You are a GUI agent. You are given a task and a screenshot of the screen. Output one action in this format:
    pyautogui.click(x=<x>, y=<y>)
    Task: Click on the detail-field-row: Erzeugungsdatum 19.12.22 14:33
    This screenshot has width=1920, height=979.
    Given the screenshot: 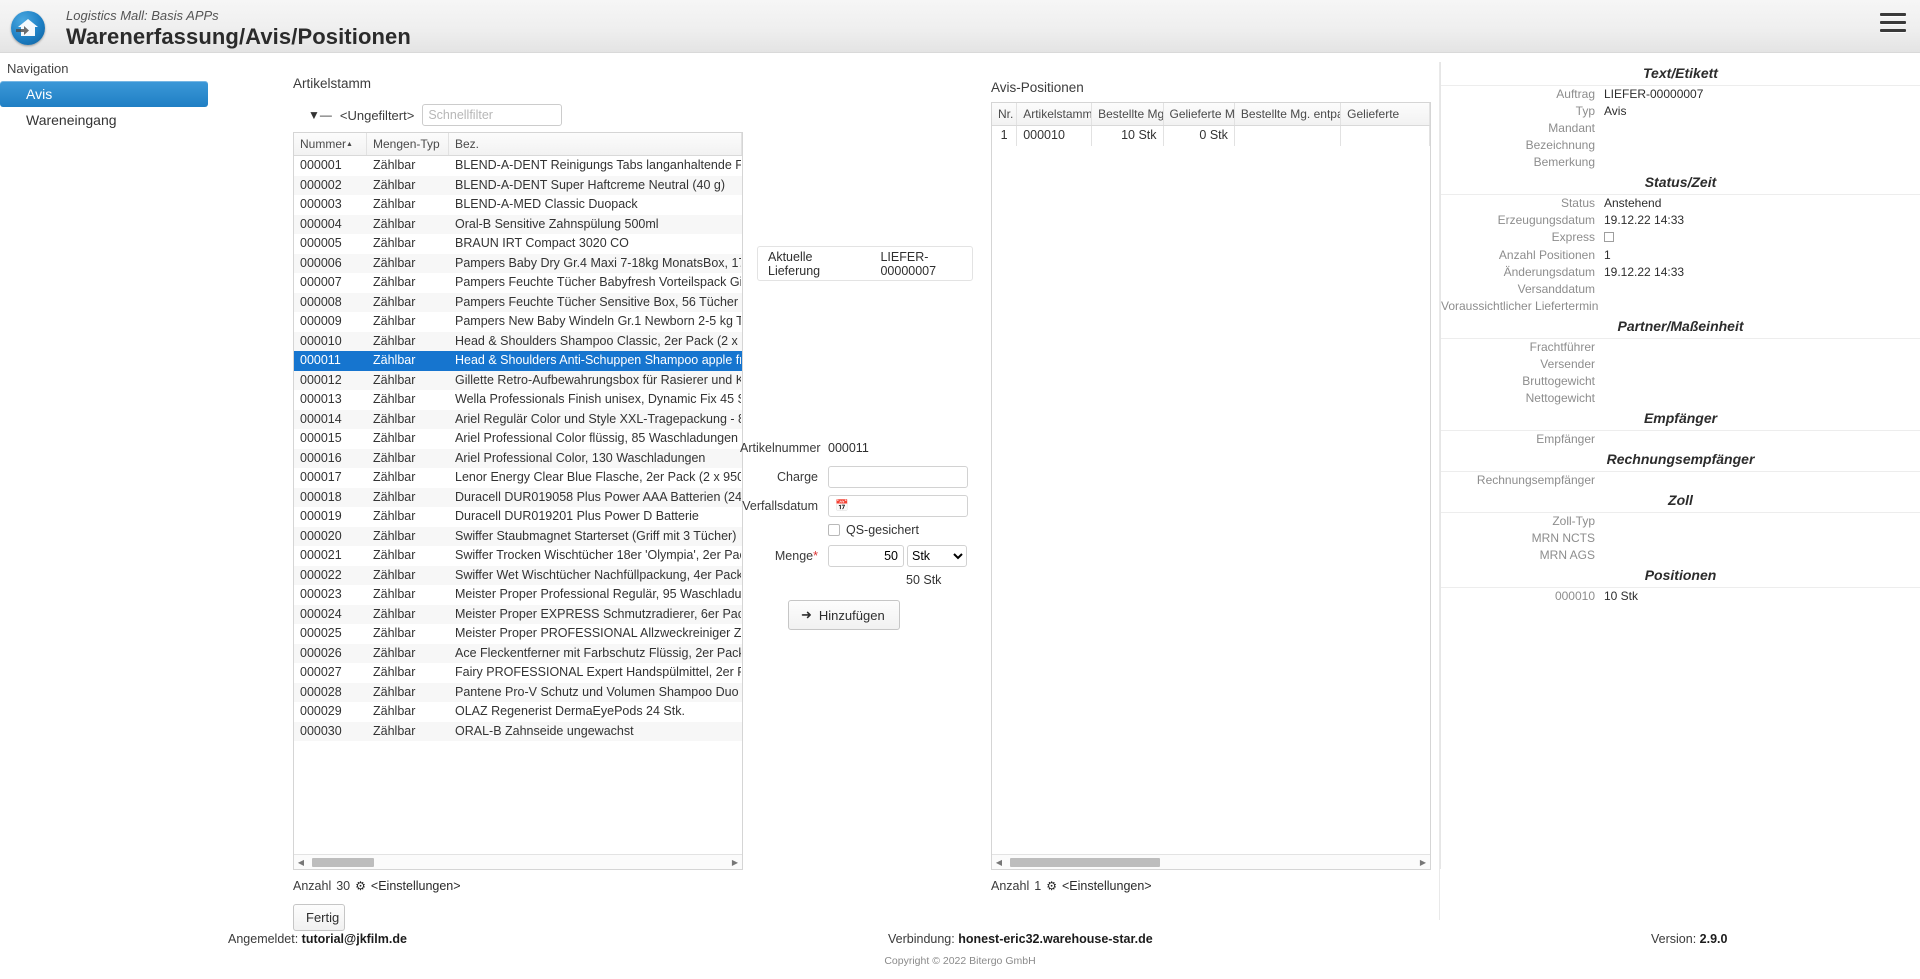 What is the action you would take?
    pyautogui.click(x=1680, y=220)
    